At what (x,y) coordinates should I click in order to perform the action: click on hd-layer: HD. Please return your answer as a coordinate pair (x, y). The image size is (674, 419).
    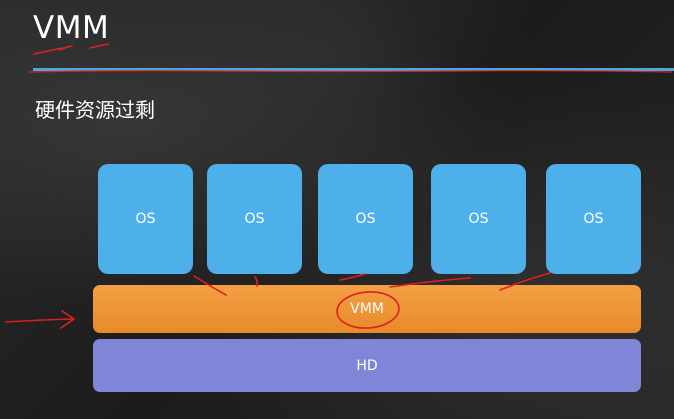
    Looking at the image, I should click on (367, 365).